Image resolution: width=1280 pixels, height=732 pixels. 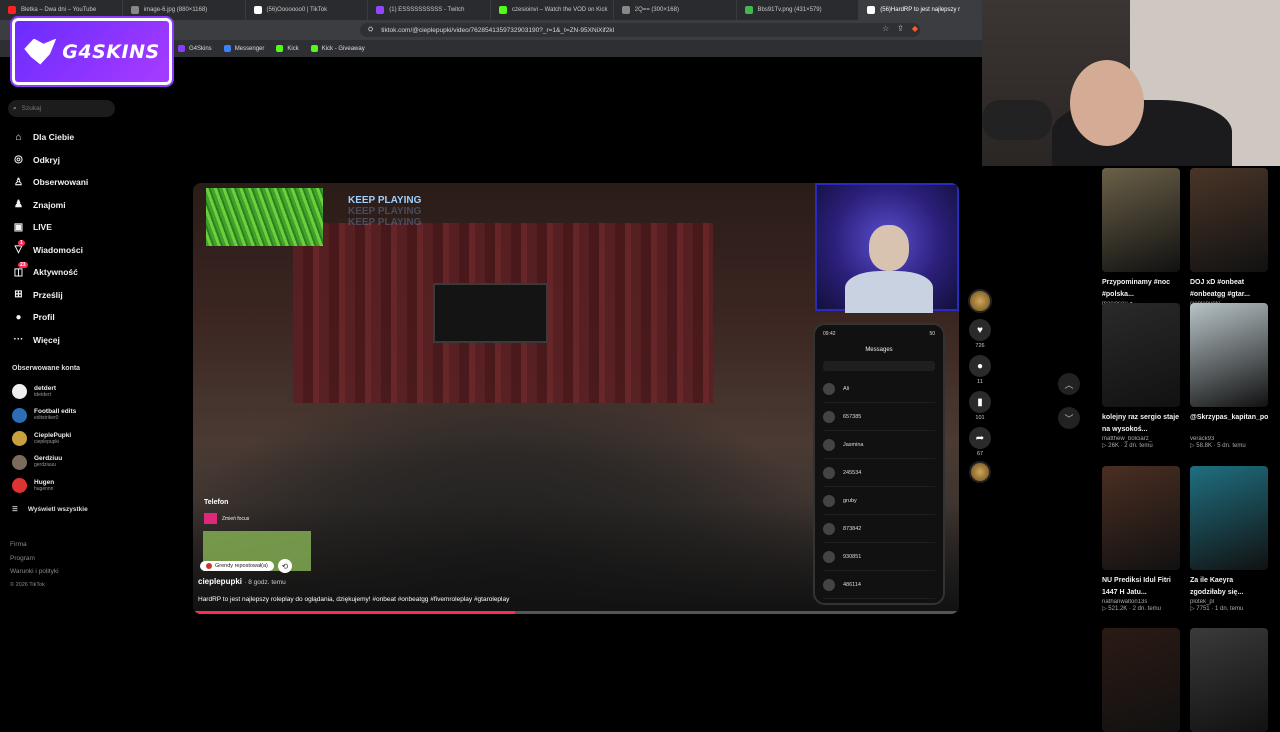 What do you see at coordinates (354, 612) in the screenshot?
I see `video-progress-fill` at bounding box center [354, 612].